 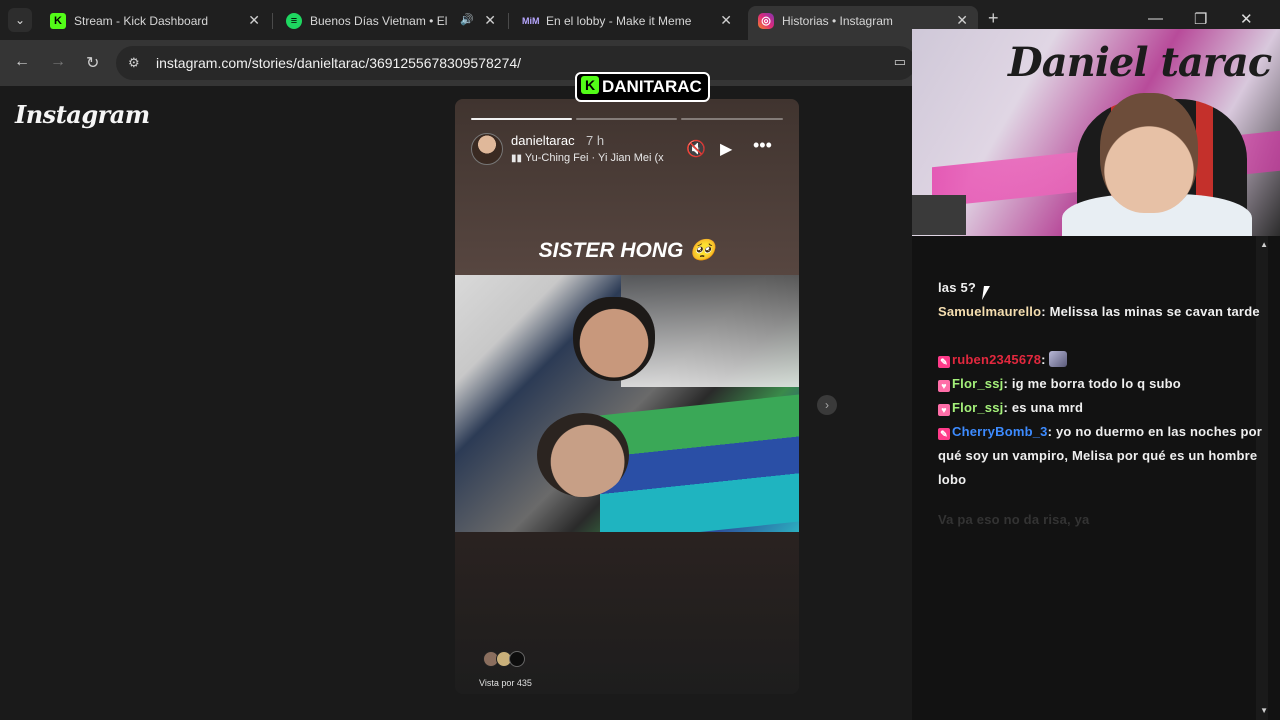 What do you see at coordinates (594, 158) in the screenshot?
I see `story-music-label: Yu-Ching Fei · Yi Jian Mei (x` at bounding box center [594, 158].